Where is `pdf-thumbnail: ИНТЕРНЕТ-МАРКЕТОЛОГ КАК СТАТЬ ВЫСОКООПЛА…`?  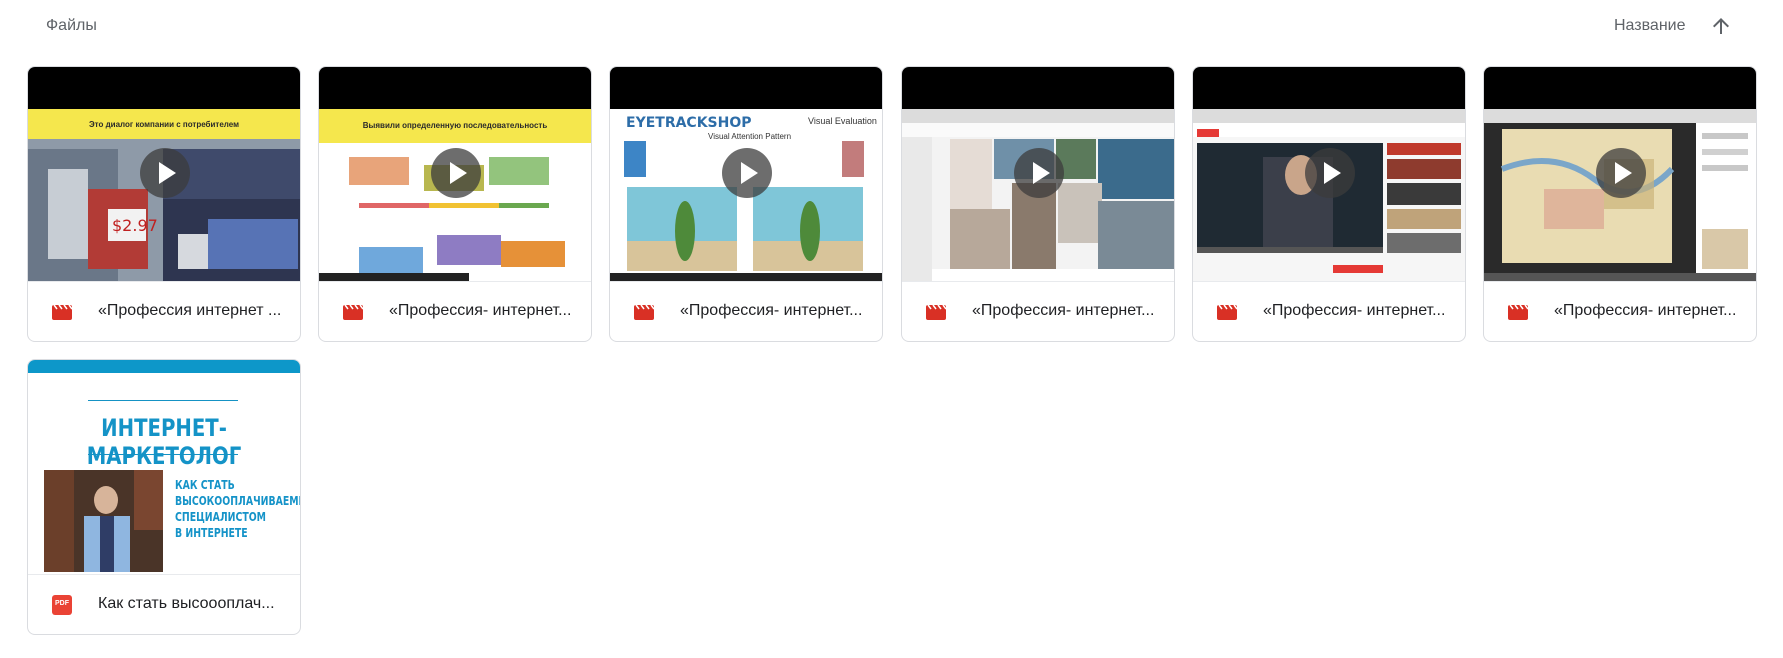 pdf-thumbnail: ИНТЕРНЕТ-МАРКЕТОЛОГ КАК СТАТЬ ВЫСОКООПЛА… is located at coordinates (164, 467).